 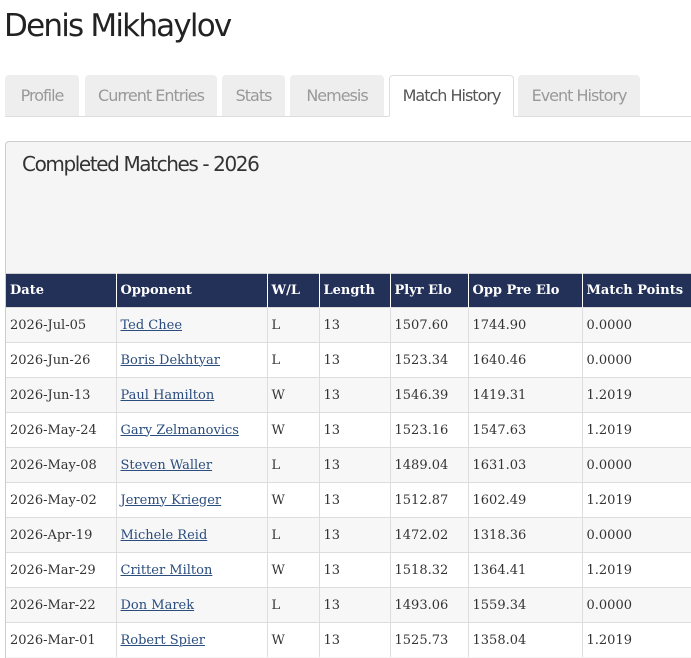 I want to click on tab-current-entries: Current Entries, so click(x=151, y=95).